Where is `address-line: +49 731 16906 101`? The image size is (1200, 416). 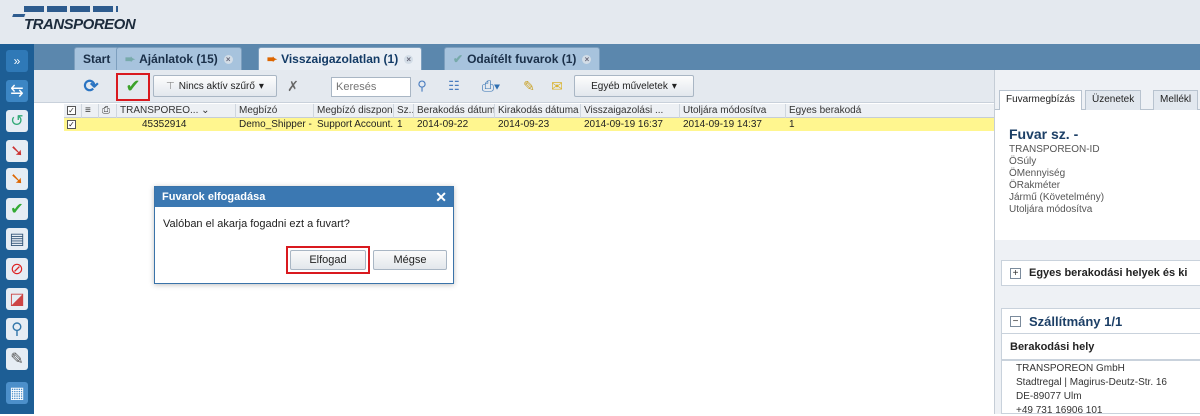
address-line: +49 731 16906 101 is located at coordinates (1059, 410).